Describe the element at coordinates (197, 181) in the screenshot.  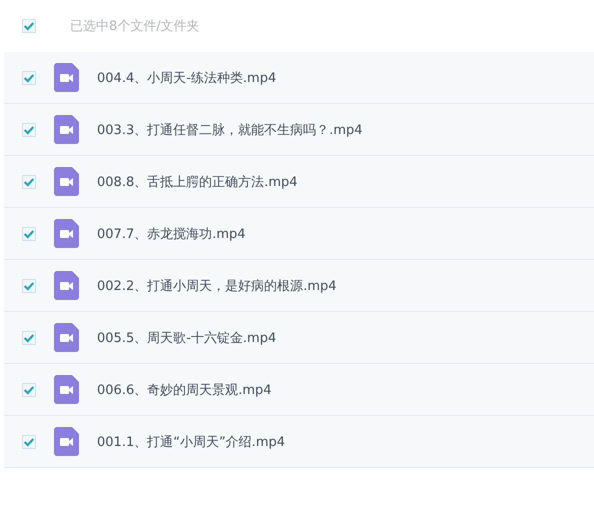
I see `file-name: 008.8、舌抵上腭的正确方法.mp4` at that location.